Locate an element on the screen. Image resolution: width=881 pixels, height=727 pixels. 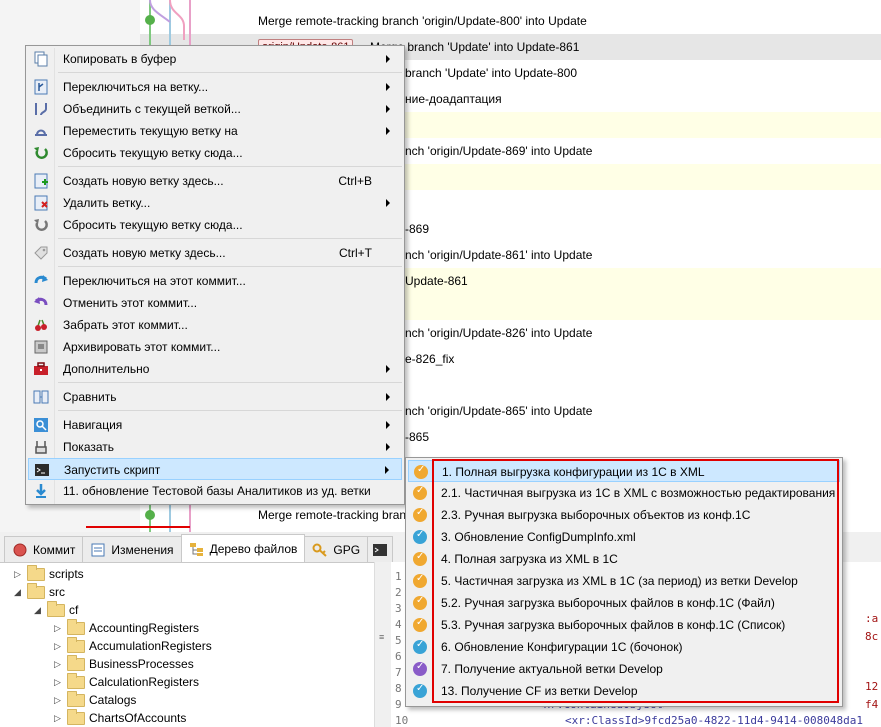
menu-item-compare: Сравнить is located at coordinates (215, 397).